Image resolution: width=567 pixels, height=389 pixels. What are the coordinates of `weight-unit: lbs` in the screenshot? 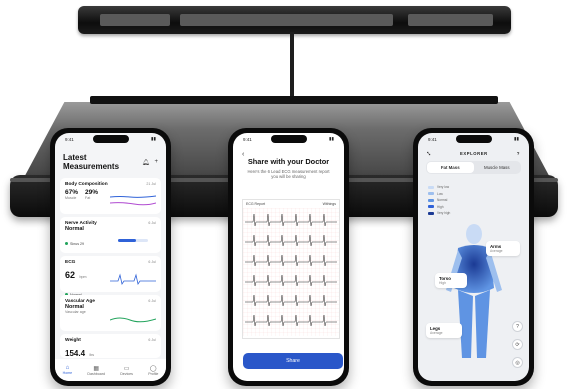 It's located at (92, 355).